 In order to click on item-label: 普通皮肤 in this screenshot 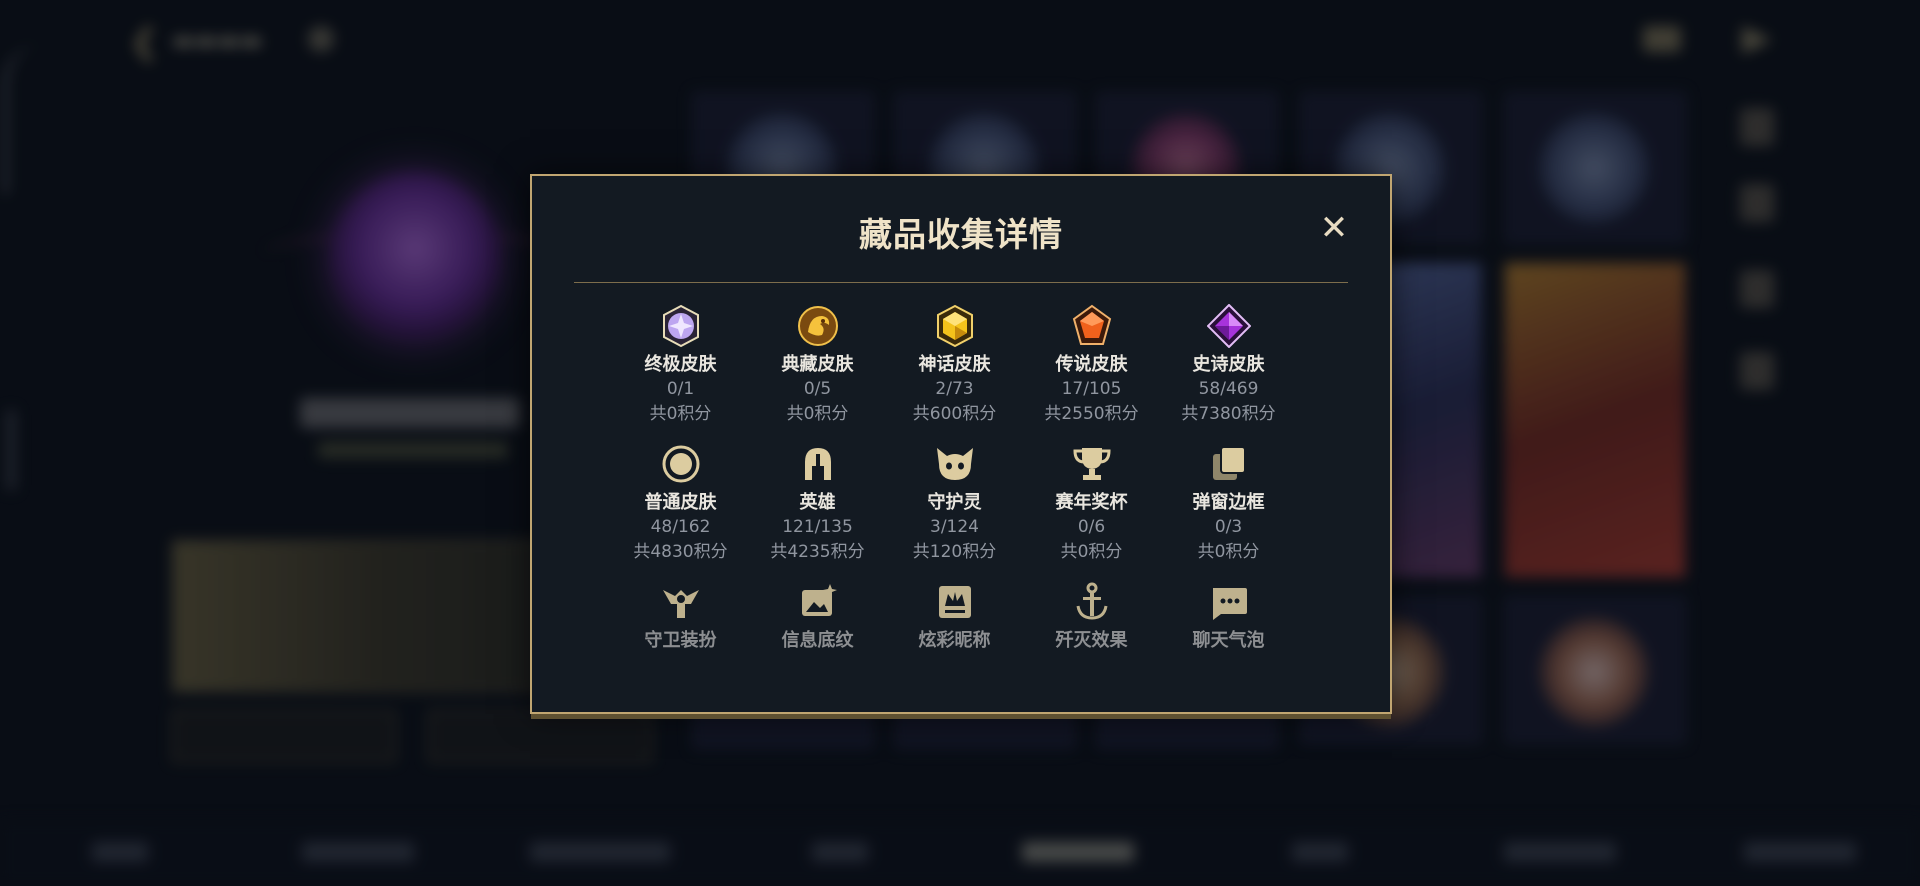, I will do `click(680, 502)`.